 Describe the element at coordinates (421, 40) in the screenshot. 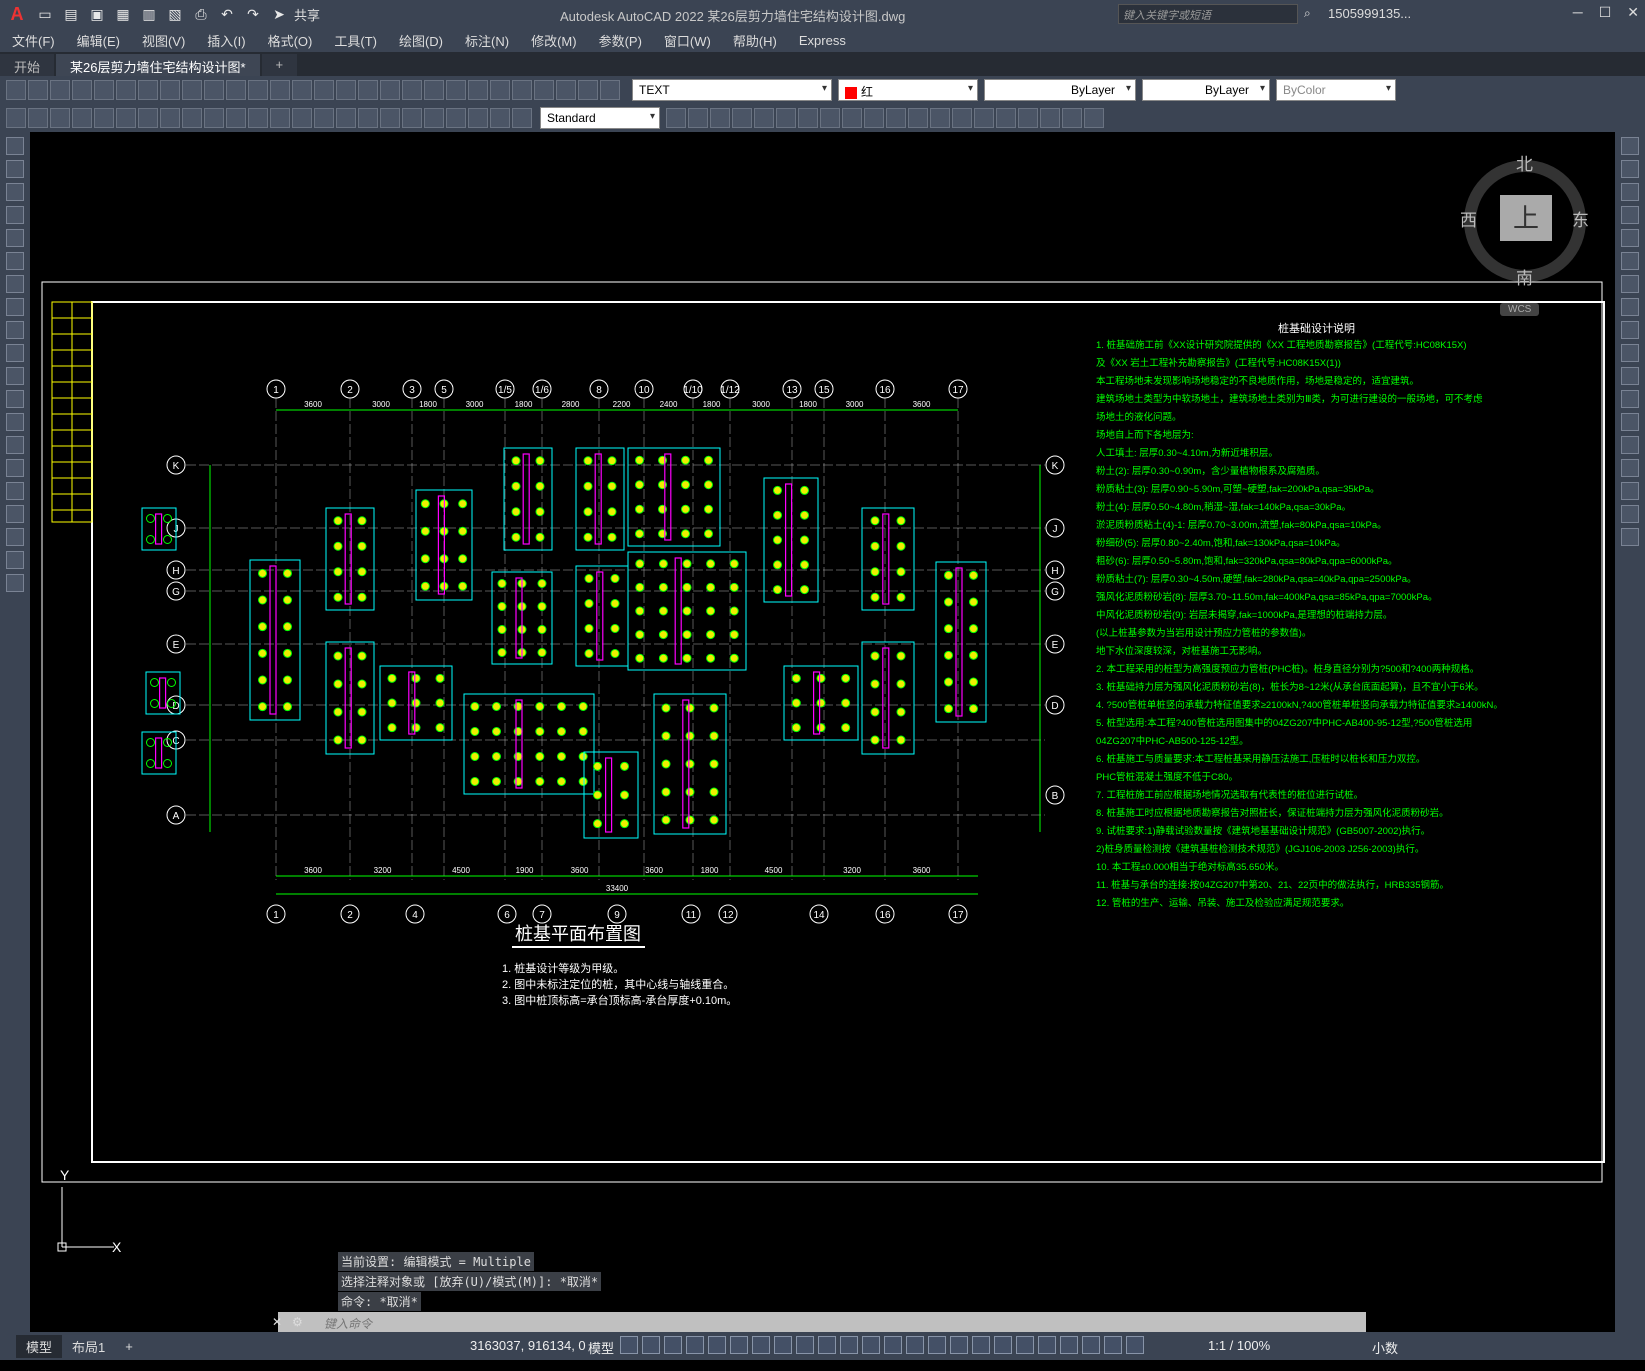

I see `menu-item-6: 绘图(D)` at that location.